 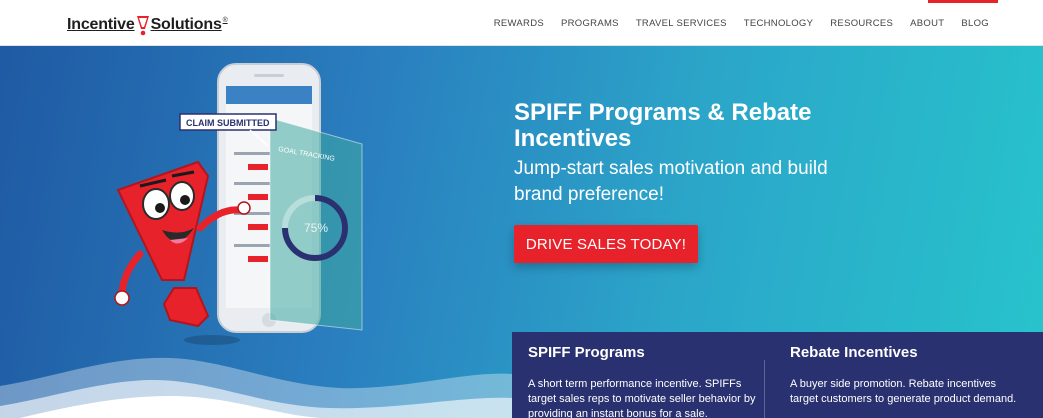 I want to click on nav-blog: BLOG, so click(x=975, y=23).